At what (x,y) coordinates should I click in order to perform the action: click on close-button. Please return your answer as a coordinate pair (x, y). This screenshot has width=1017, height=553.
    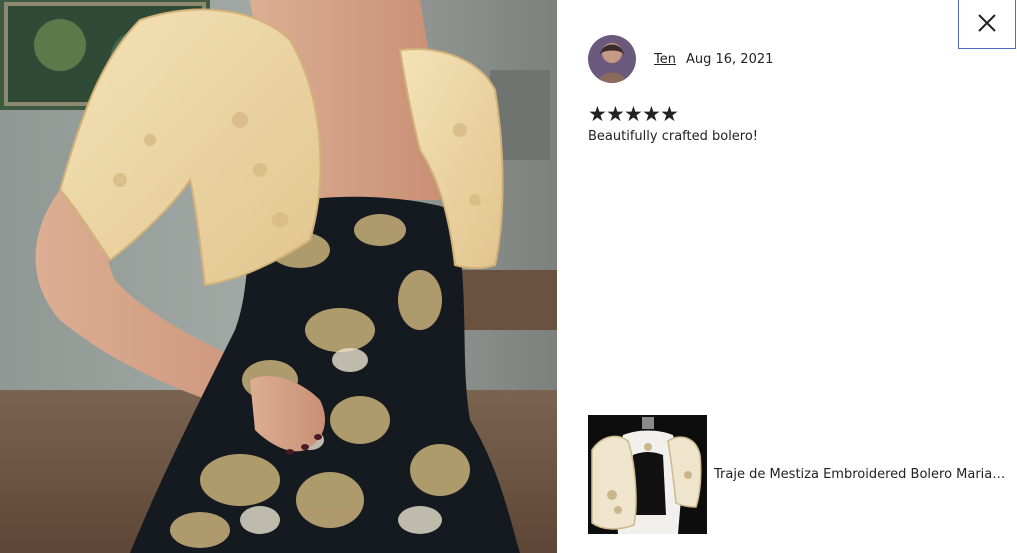
    Looking at the image, I should click on (987, 24).